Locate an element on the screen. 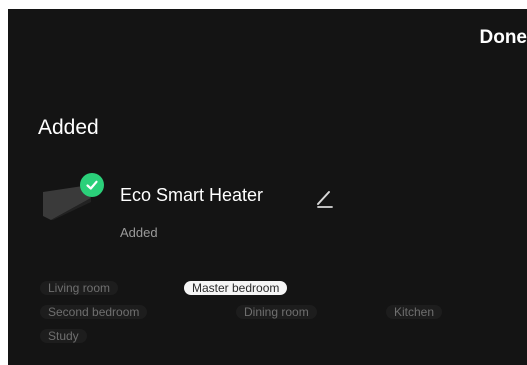  room-chip-dining-room: Dining room is located at coordinates (276, 312).